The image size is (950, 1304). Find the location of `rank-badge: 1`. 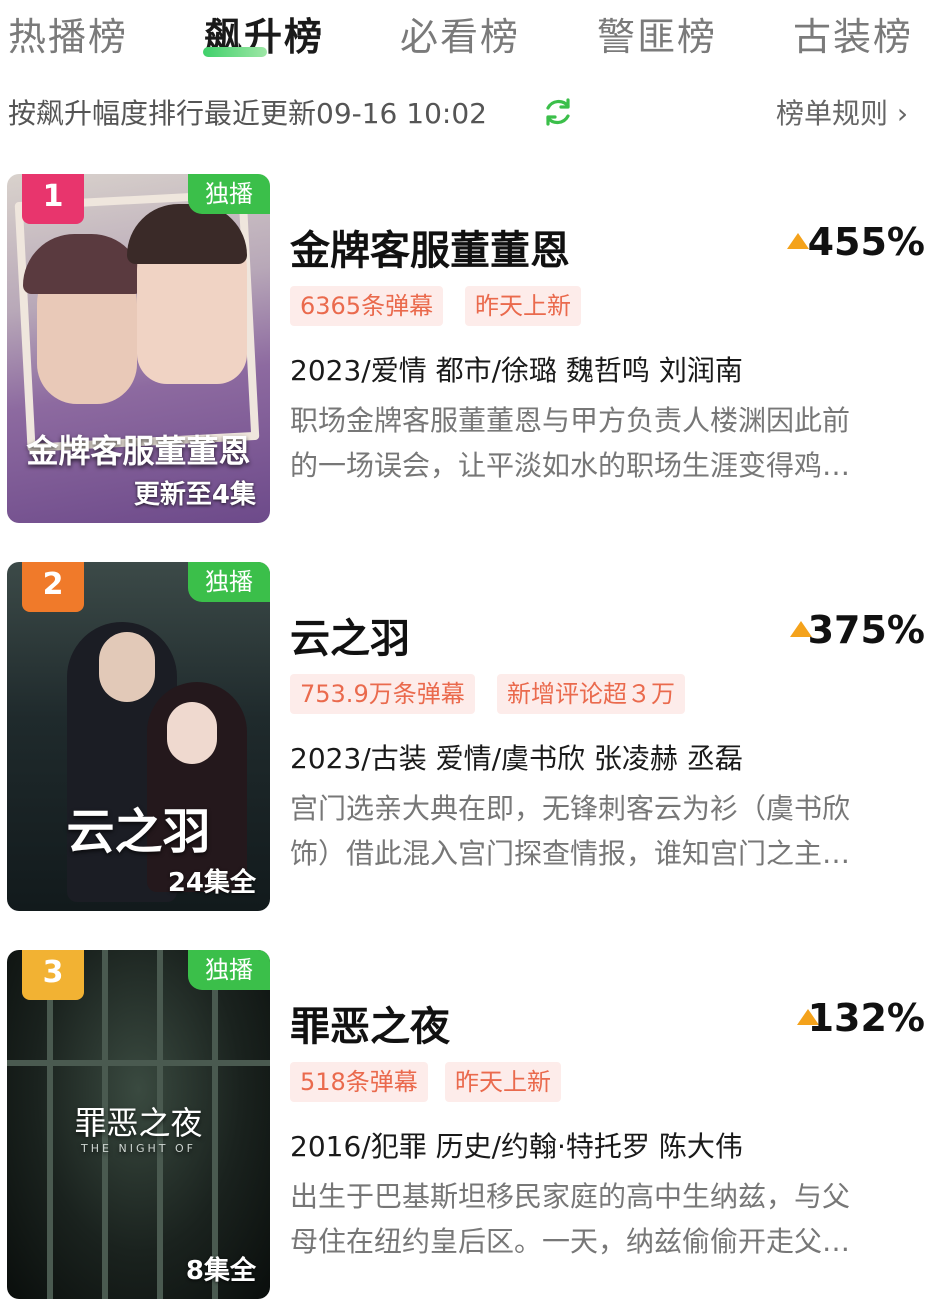

rank-badge: 1 is located at coordinates (53, 199).